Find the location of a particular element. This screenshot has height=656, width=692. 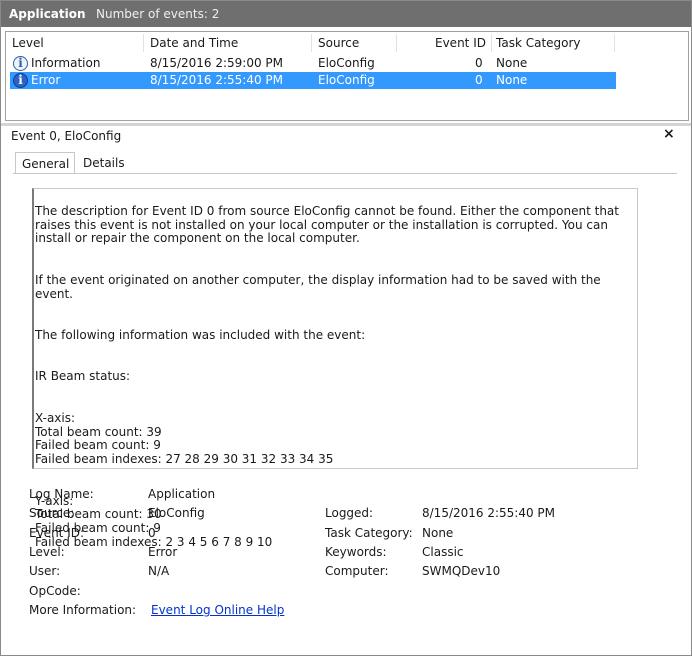

source-value: EloConfig is located at coordinates (176, 513).